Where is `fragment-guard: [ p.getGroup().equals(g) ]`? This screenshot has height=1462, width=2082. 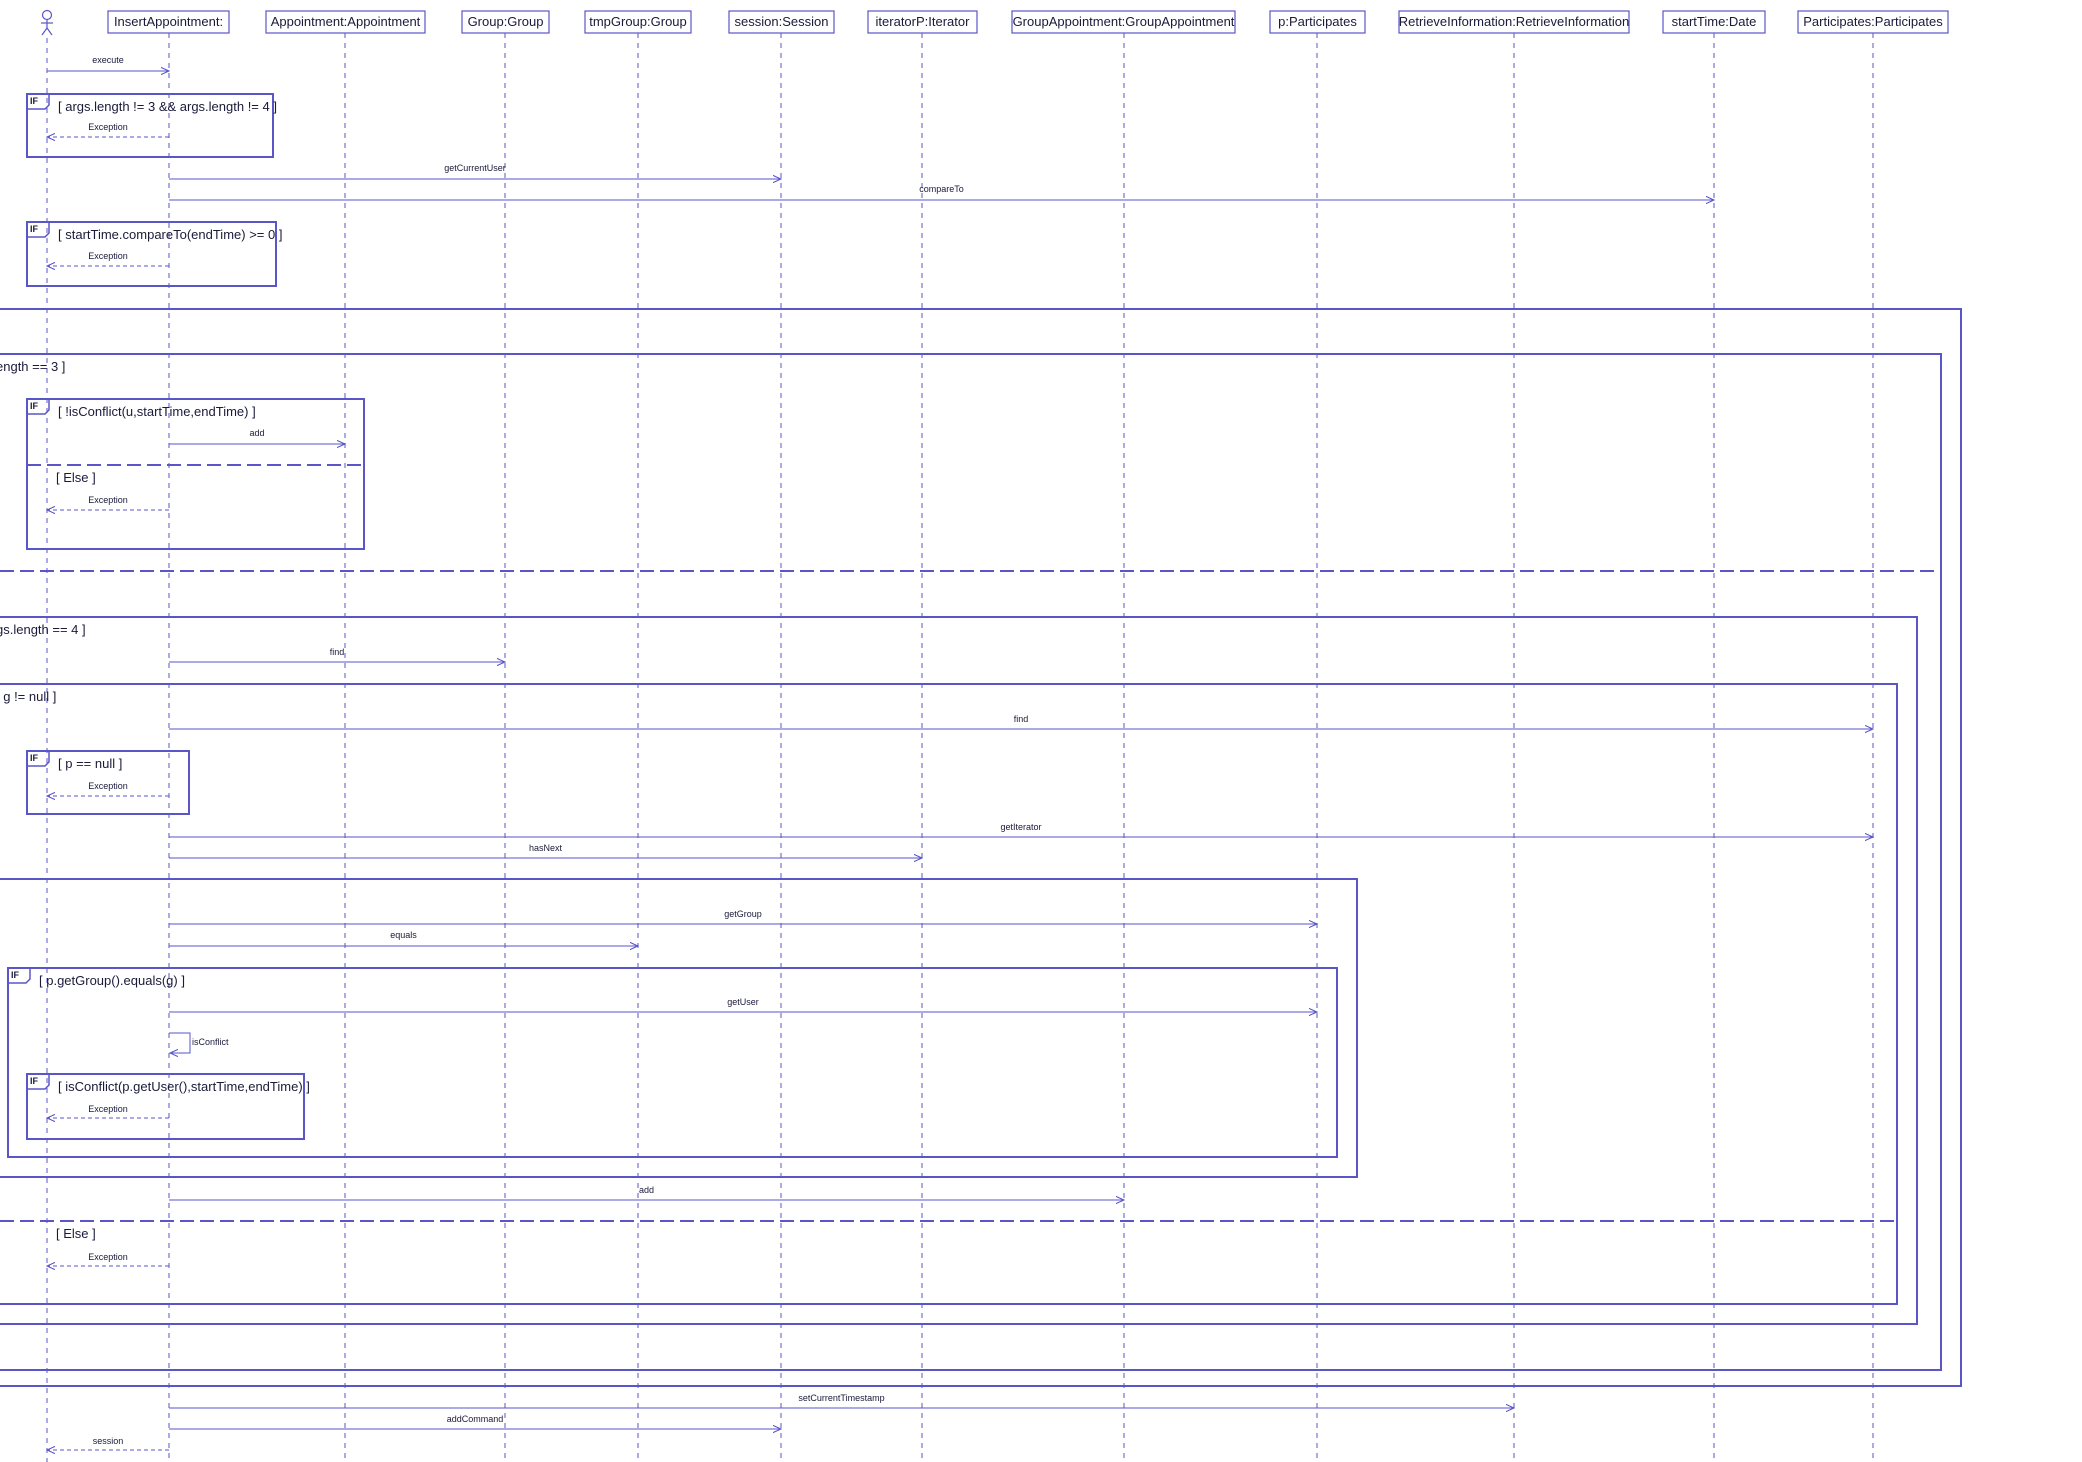 fragment-guard: [ p.getGroup().equals(g) ] is located at coordinates (112, 980).